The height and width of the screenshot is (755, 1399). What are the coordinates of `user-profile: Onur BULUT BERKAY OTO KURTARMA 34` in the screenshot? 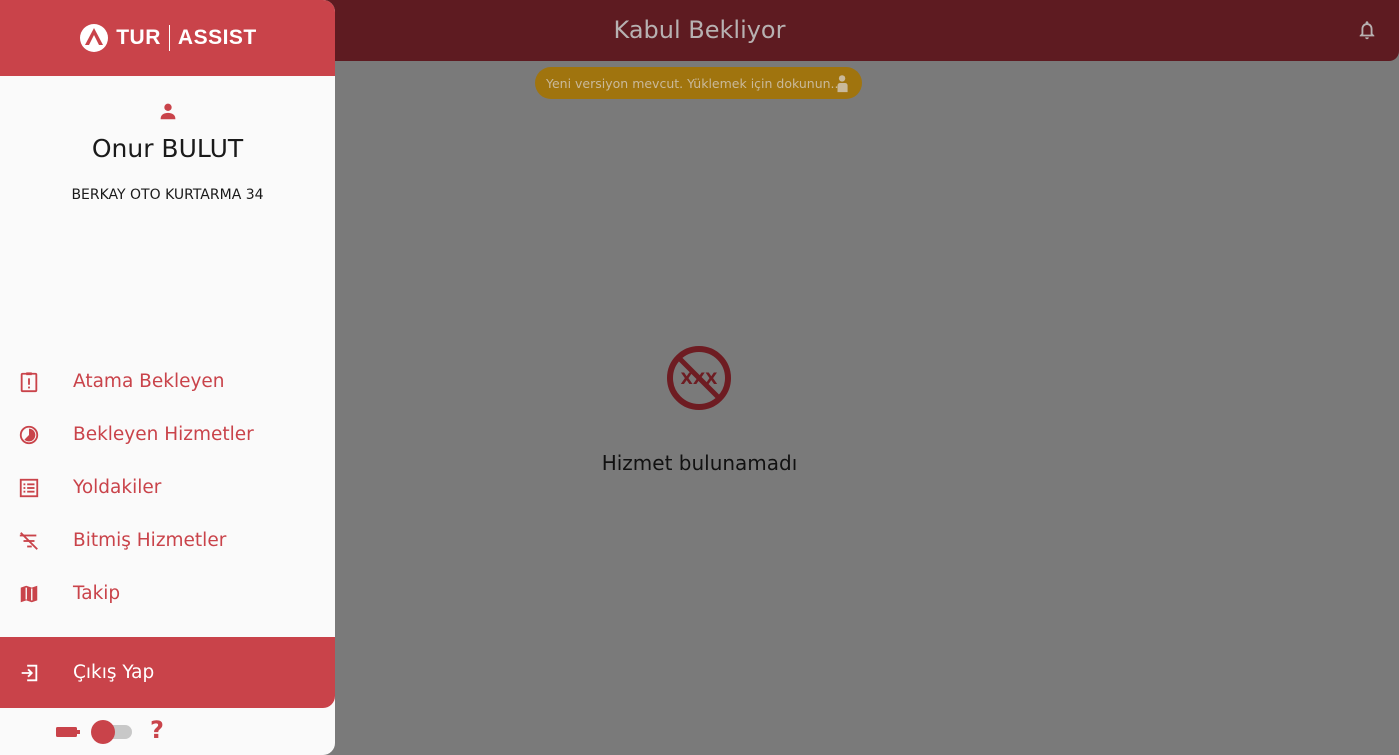 It's located at (167, 151).